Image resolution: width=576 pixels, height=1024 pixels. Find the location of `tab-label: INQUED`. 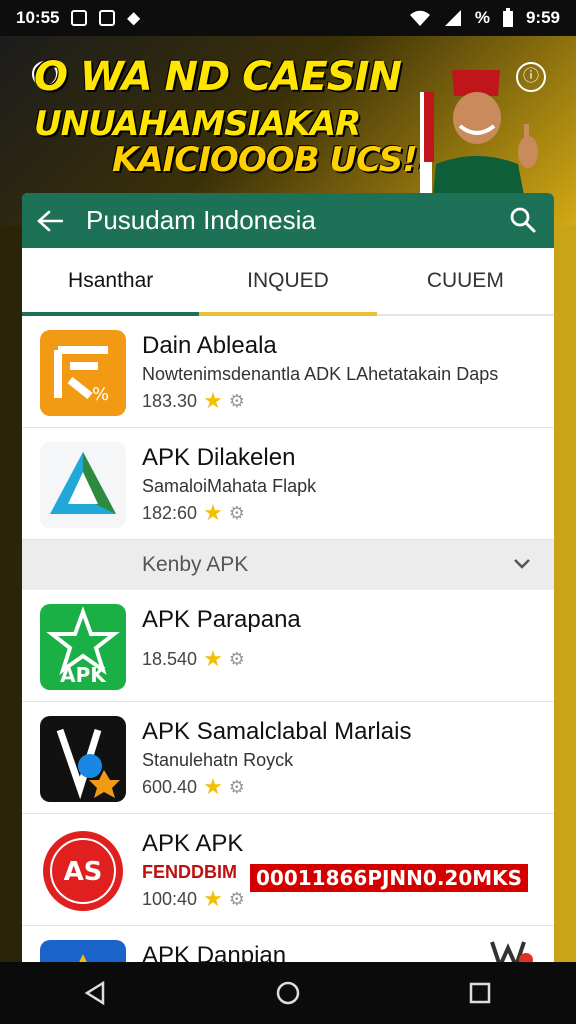

tab-label: INQUED is located at coordinates (288, 280).